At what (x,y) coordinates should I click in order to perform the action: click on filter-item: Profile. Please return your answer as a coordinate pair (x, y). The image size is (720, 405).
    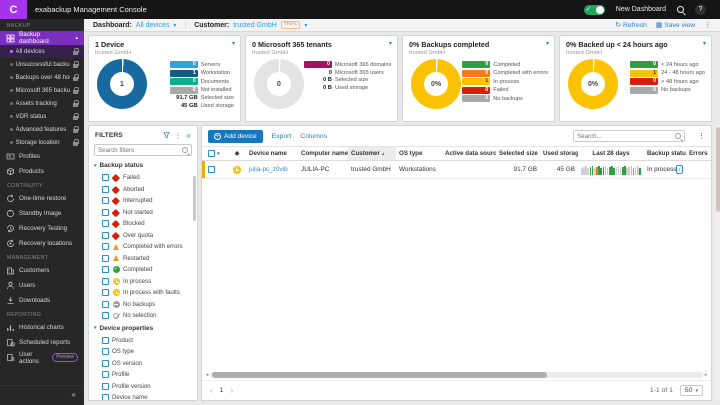
    Looking at the image, I should click on (143, 375).